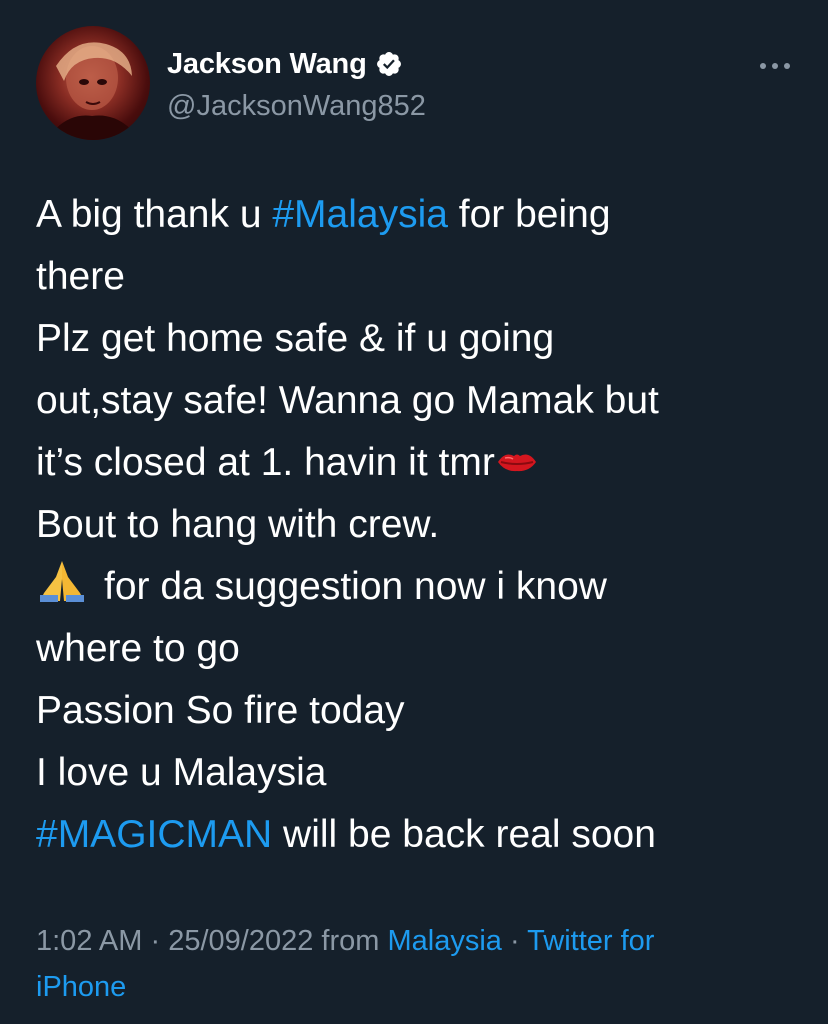 This screenshot has height=1024, width=828. What do you see at coordinates (62, 581) in the screenshot?
I see `folded-hands-emoji-icon` at bounding box center [62, 581].